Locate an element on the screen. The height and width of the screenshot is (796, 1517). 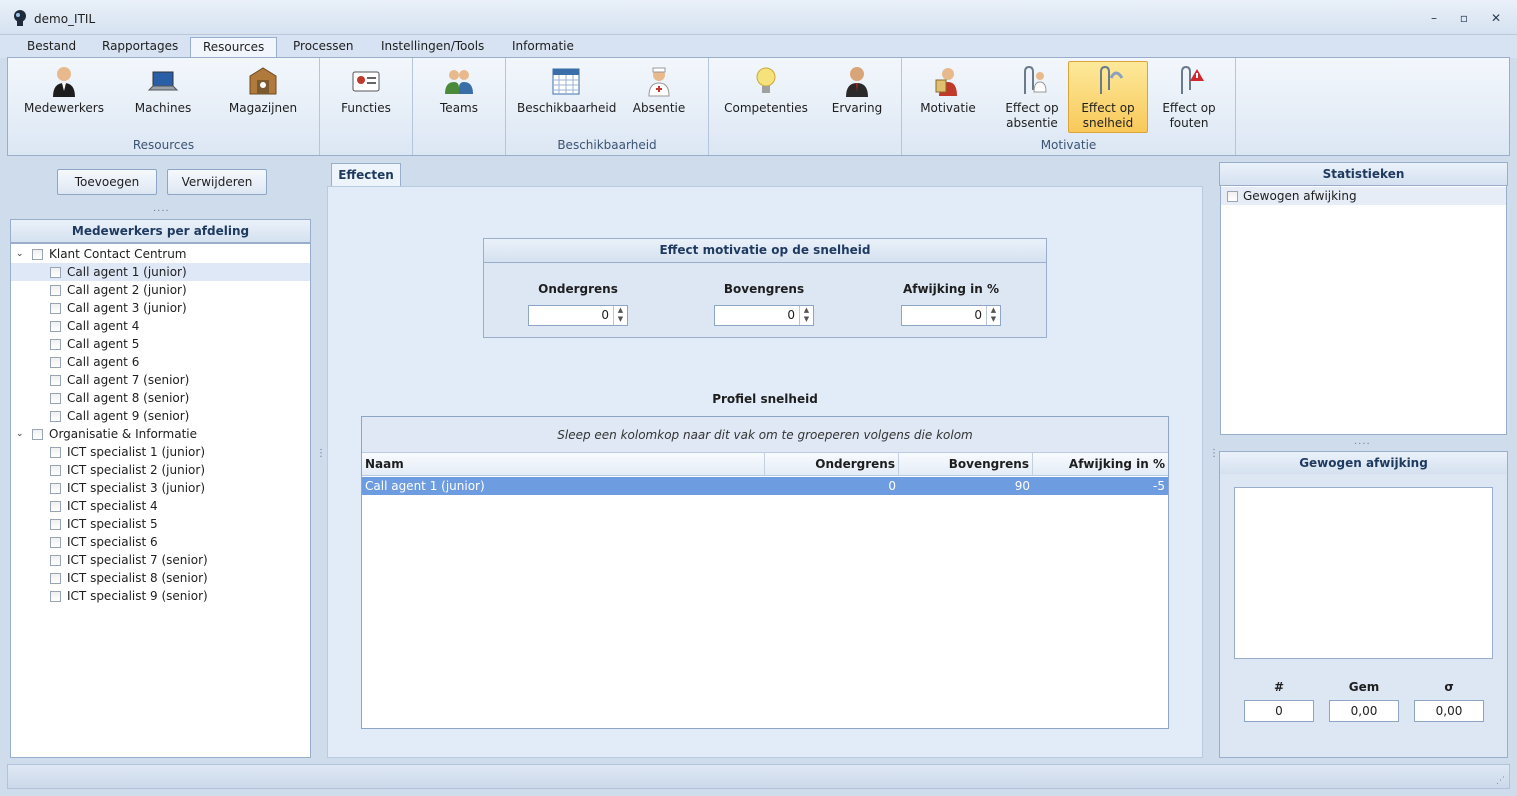
tree-item: Call agent 8 (senior) is located at coordinates (160, 398).